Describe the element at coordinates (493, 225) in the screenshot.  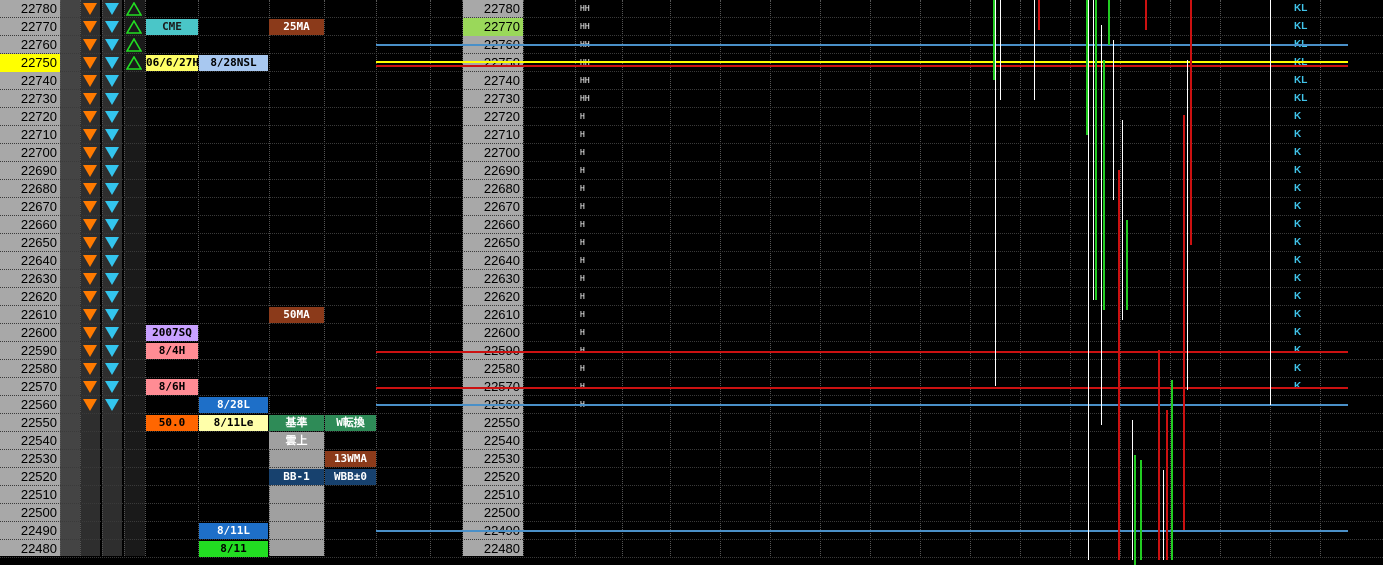
I see `price-cell-right: 22660` at that location.